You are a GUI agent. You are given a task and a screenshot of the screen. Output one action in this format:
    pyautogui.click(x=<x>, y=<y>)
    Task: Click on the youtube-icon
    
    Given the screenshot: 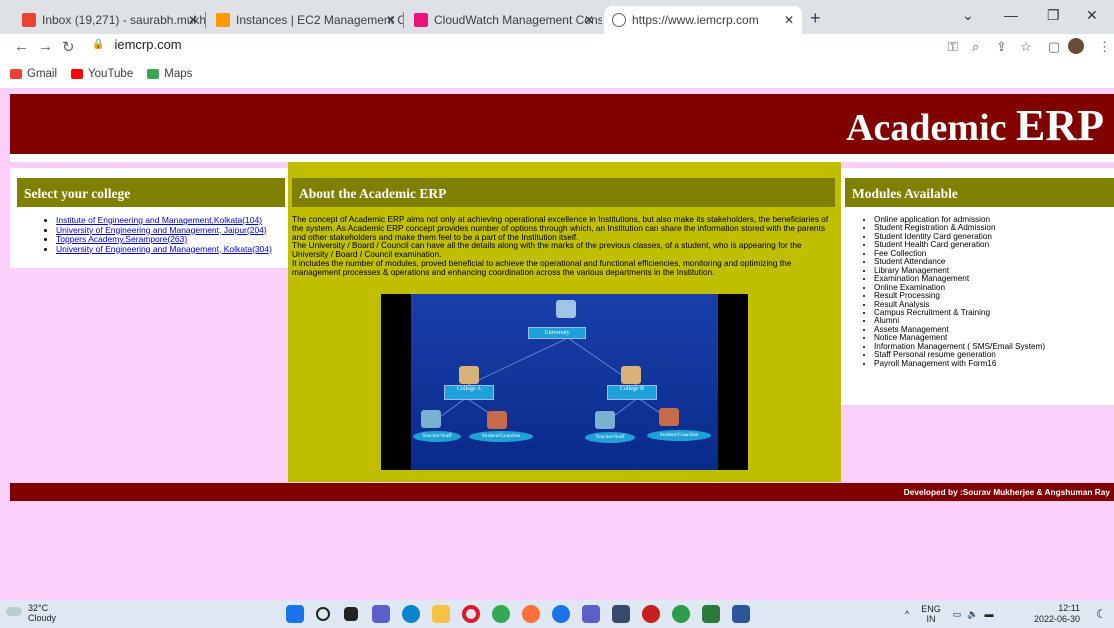 What is the action you would take?
    pyautogui.click(x=77, y=74)
    